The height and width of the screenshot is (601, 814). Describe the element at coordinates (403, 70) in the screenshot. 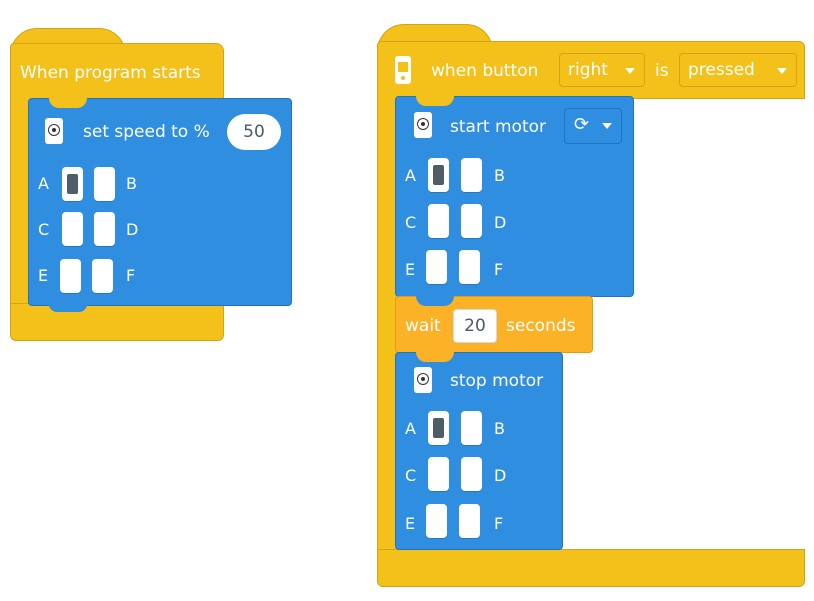

I see `hub-icon` at that location.